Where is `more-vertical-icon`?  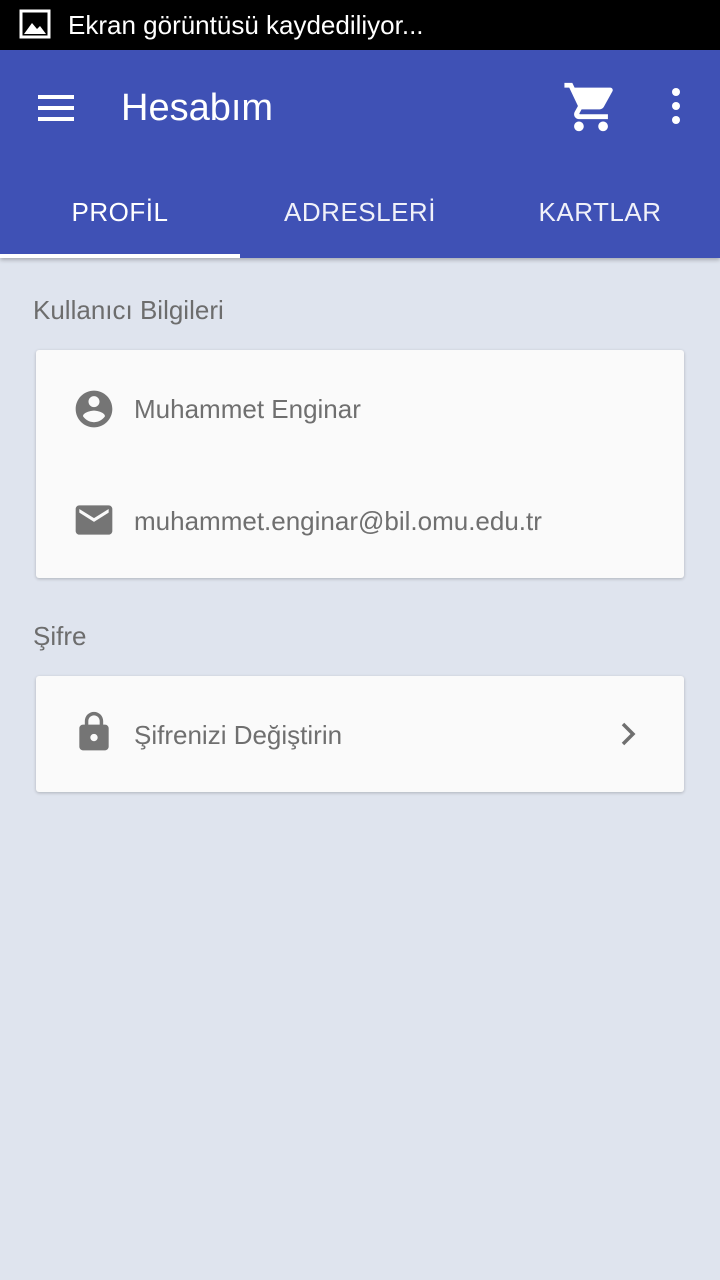 more-vertical-icon is located at coordinates (676, 108).